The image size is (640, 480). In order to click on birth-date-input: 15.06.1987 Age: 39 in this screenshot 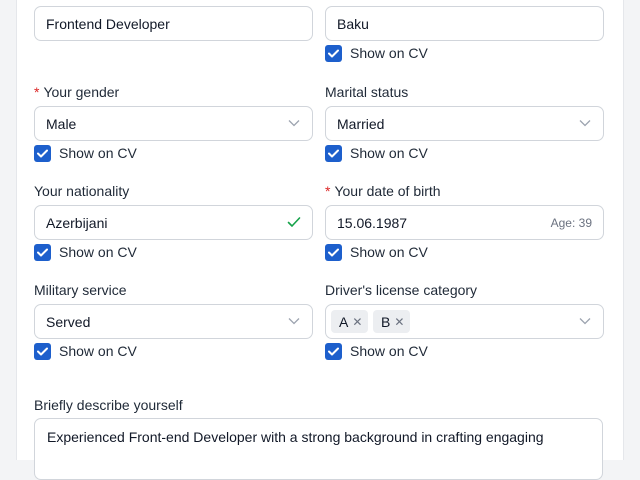, I will do `click(464, 222)`.